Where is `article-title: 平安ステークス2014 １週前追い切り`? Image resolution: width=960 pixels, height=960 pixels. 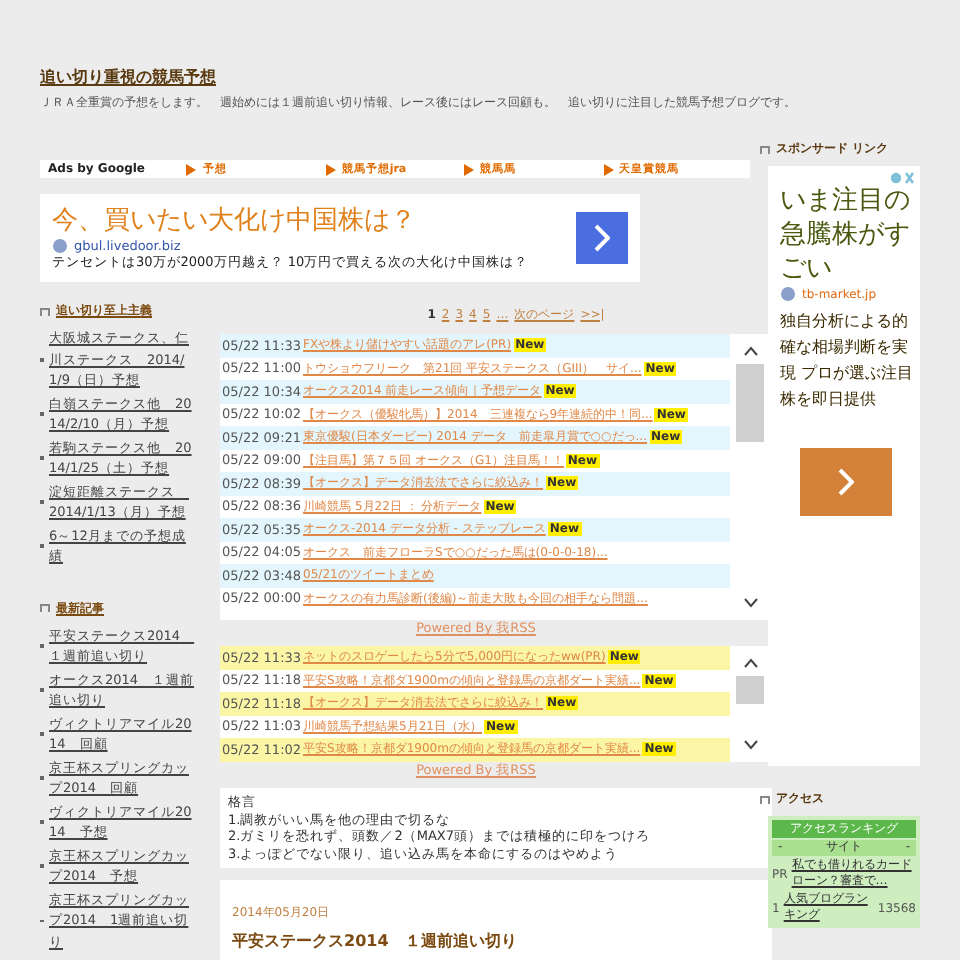
article-title: 平安ステークス2014 １週前追い切り is located at coordinates (496, 941).